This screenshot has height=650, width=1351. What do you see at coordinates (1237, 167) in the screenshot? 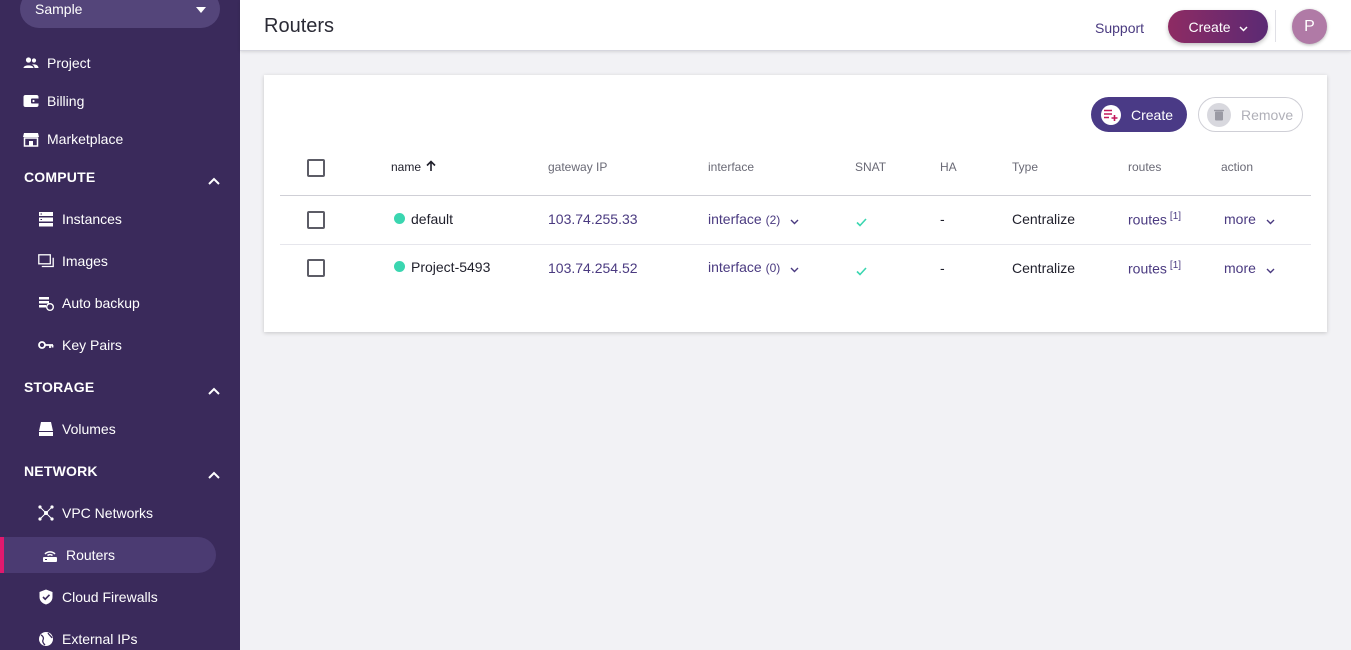
I see `column-header-action: action` at bounding box center [1237, 167].